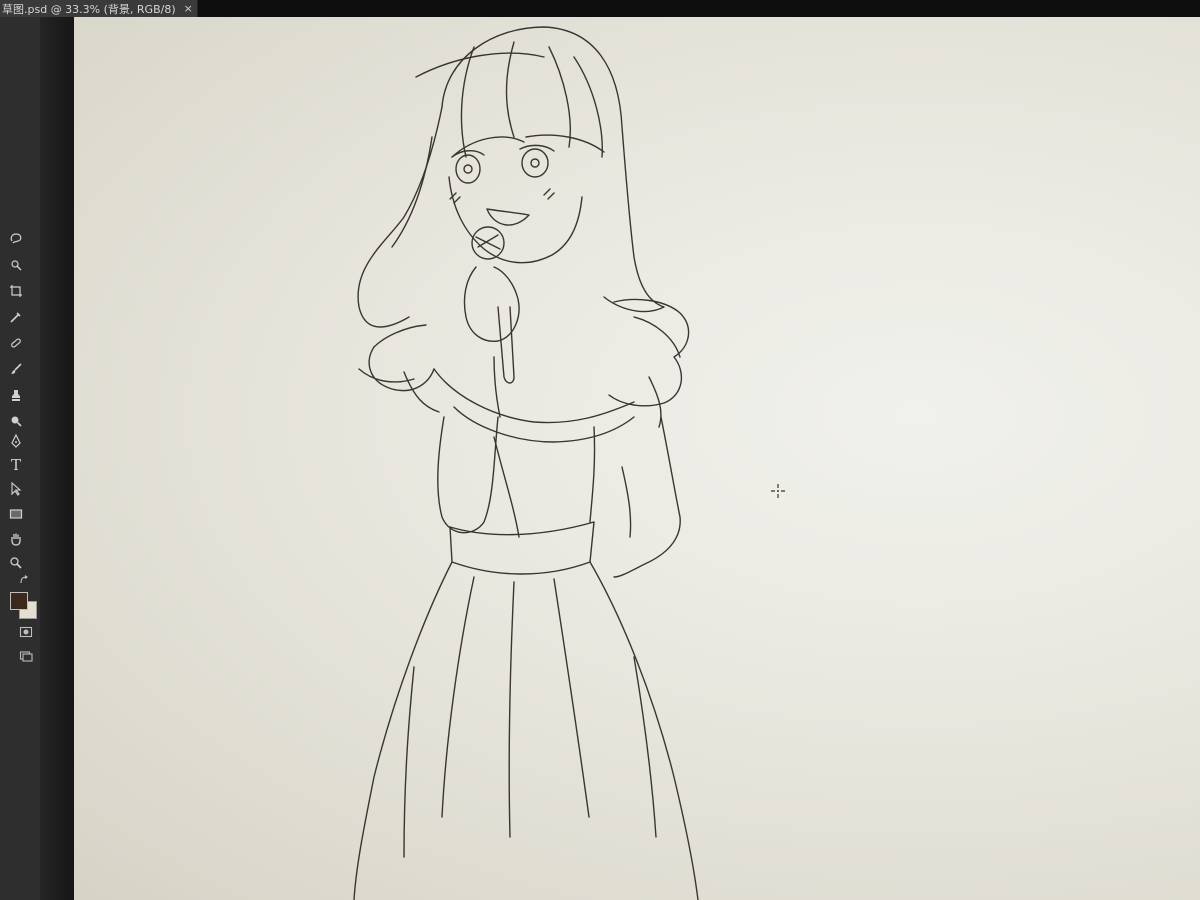 Image resolution: width=1200 pixels, height=900 pixels. What do you see at coordinates (16, 343) in the screenshot?
I see `healing-brush-tool-icon` at bounding box center [16, 343].